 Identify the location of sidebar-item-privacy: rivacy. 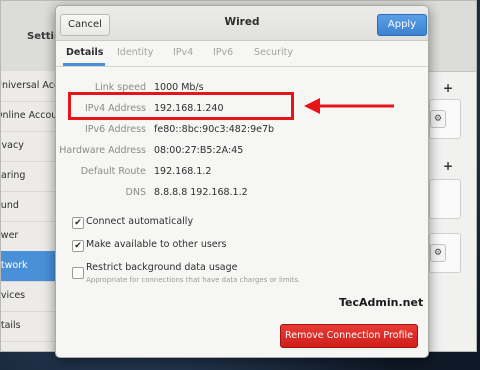
(30, 146).